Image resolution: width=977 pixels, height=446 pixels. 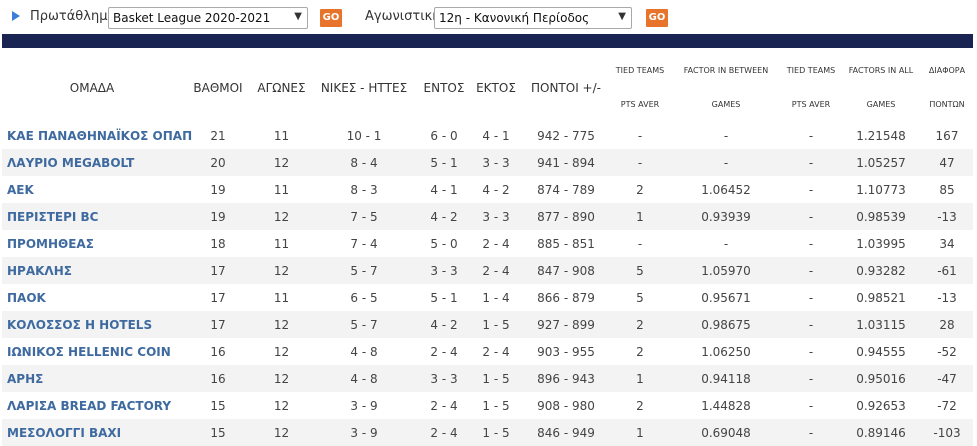 What do you see at coordinates (208, 18) in the screenshot?
I see `league-select: Basket League 2020-2021 ▼` at bounding box center [208, 18].